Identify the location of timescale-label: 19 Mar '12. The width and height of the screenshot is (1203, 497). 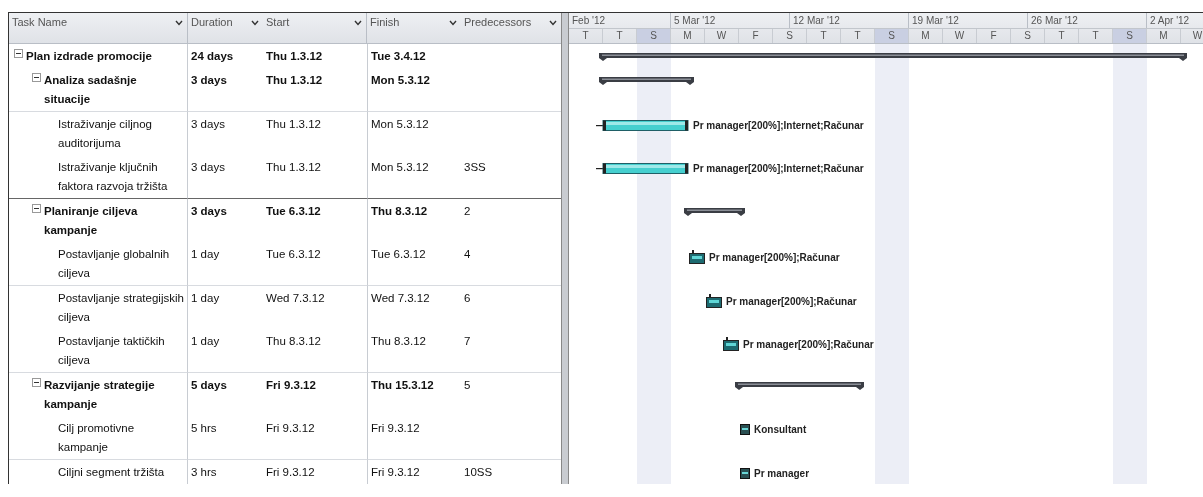
(968, 20).